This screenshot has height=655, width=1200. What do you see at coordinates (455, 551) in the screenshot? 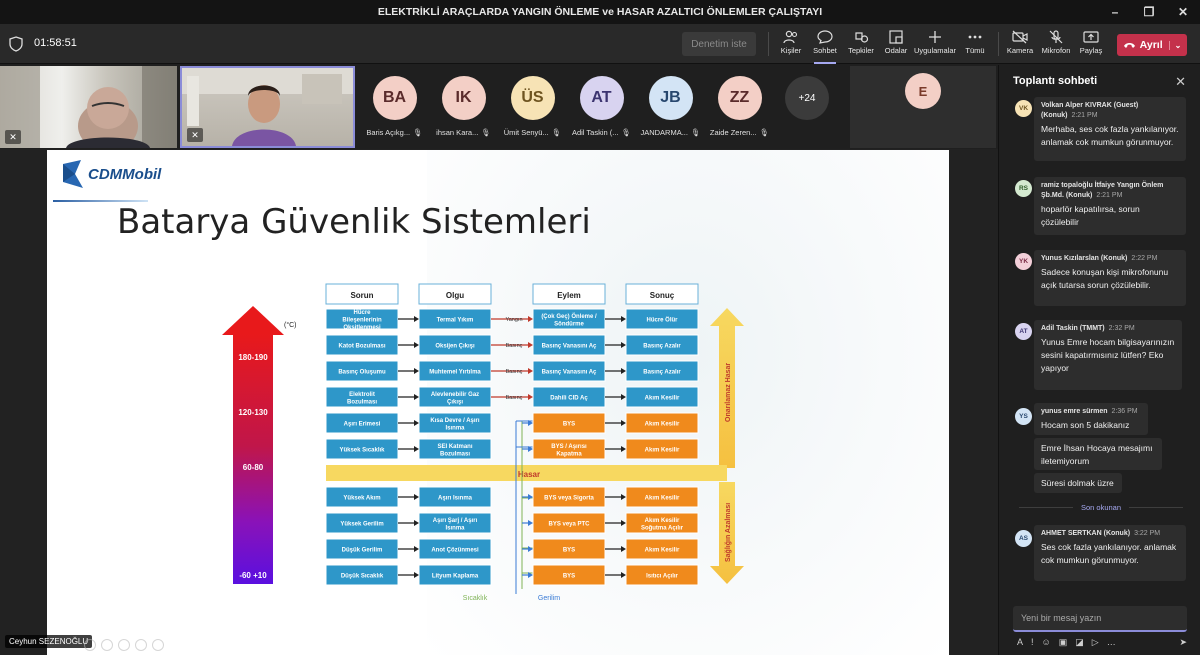
I see `olgu-text: Anot Çözünmesi` at bounding box center [455, 551].